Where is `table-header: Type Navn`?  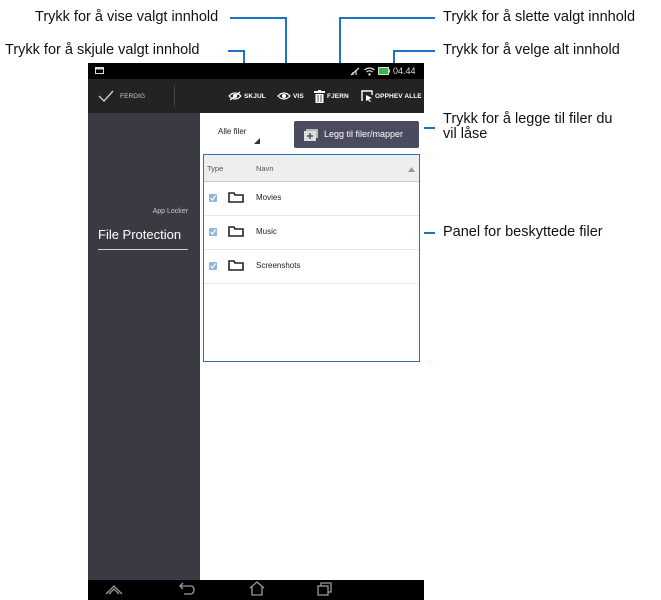
table-header: Type Navn is located at coordinates (311, 168).